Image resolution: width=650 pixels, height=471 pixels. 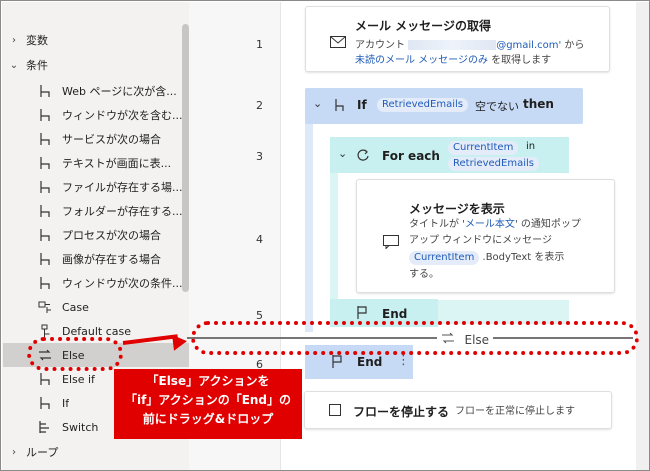 I want to click on action-item-if-service: サービスが次の場合, so click(x=111, y=139).